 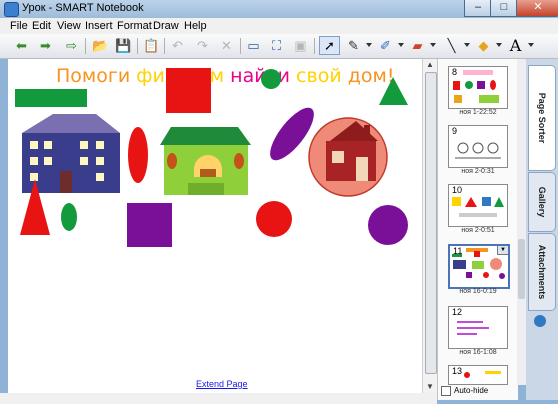 I want to click on purple-circle-shape, so click(x=388, y=225).